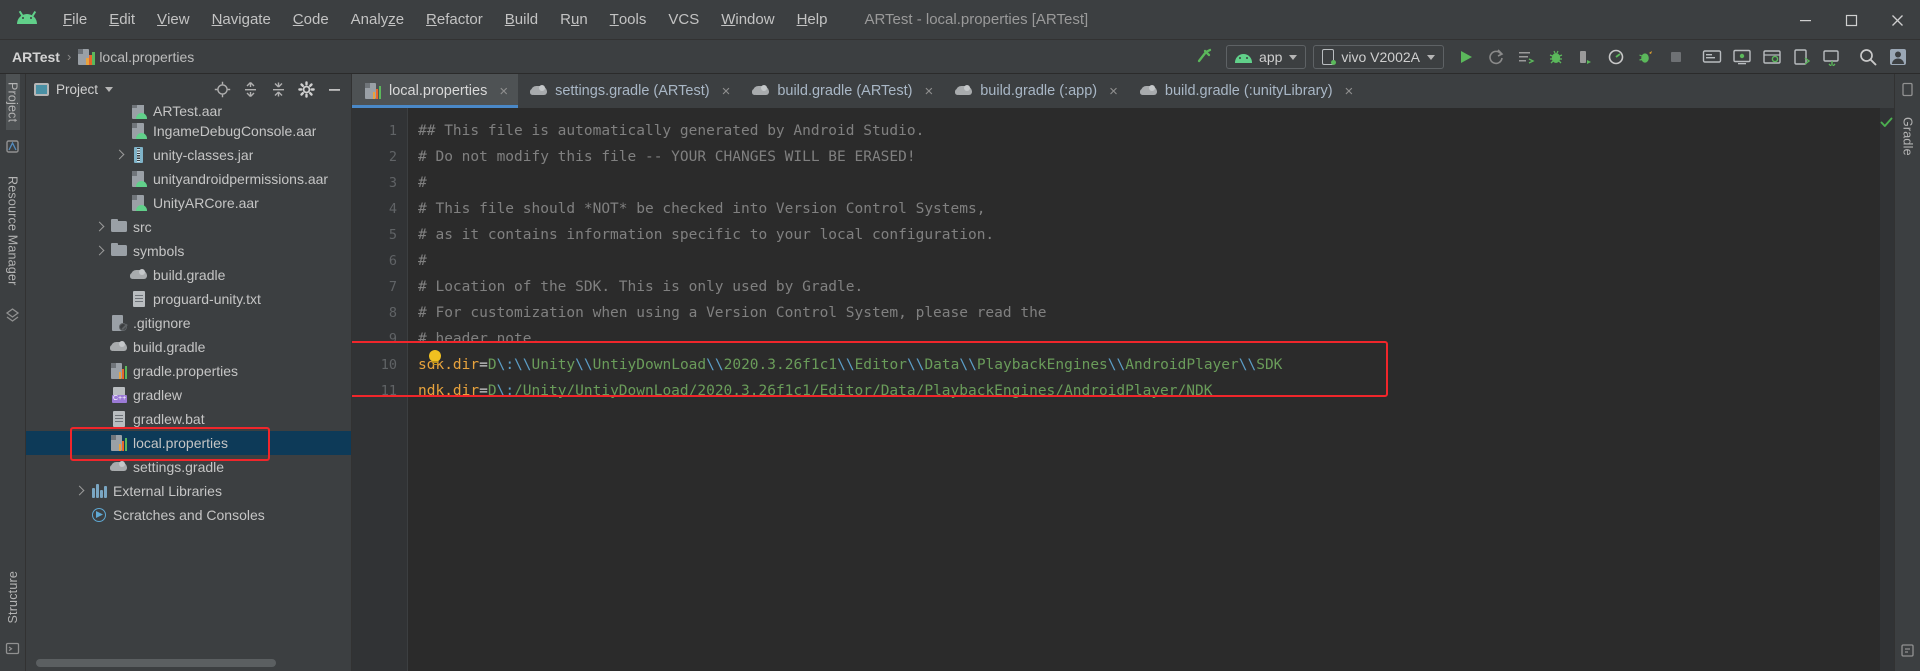 The image size is (1920, 671). I want to click on line-number: 7, so click(392, 287).